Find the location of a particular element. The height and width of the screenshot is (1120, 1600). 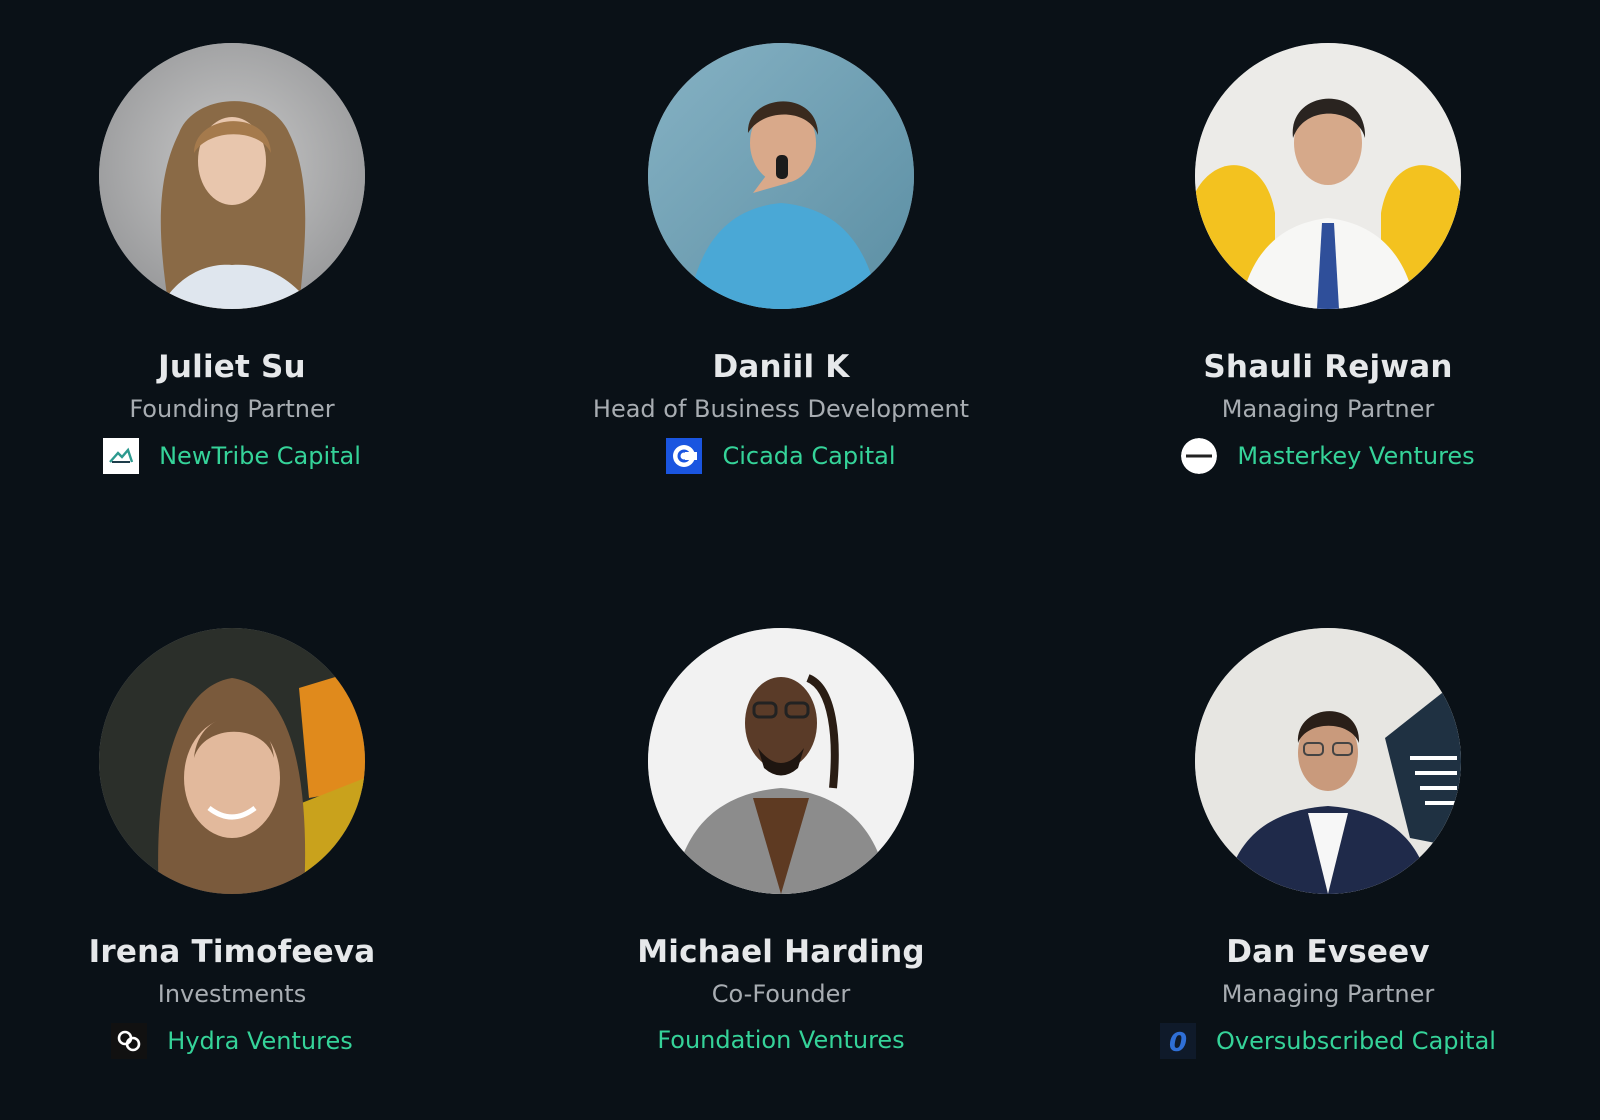

masterkey-logo-icon is located at coordinates (1199, 456).